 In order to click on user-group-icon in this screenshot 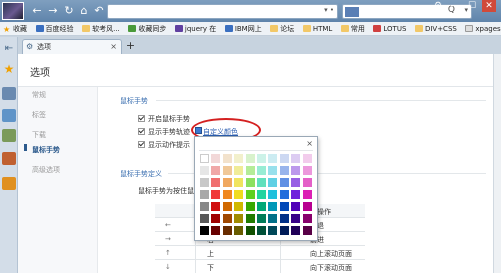, I will do `click(9, 93)`.